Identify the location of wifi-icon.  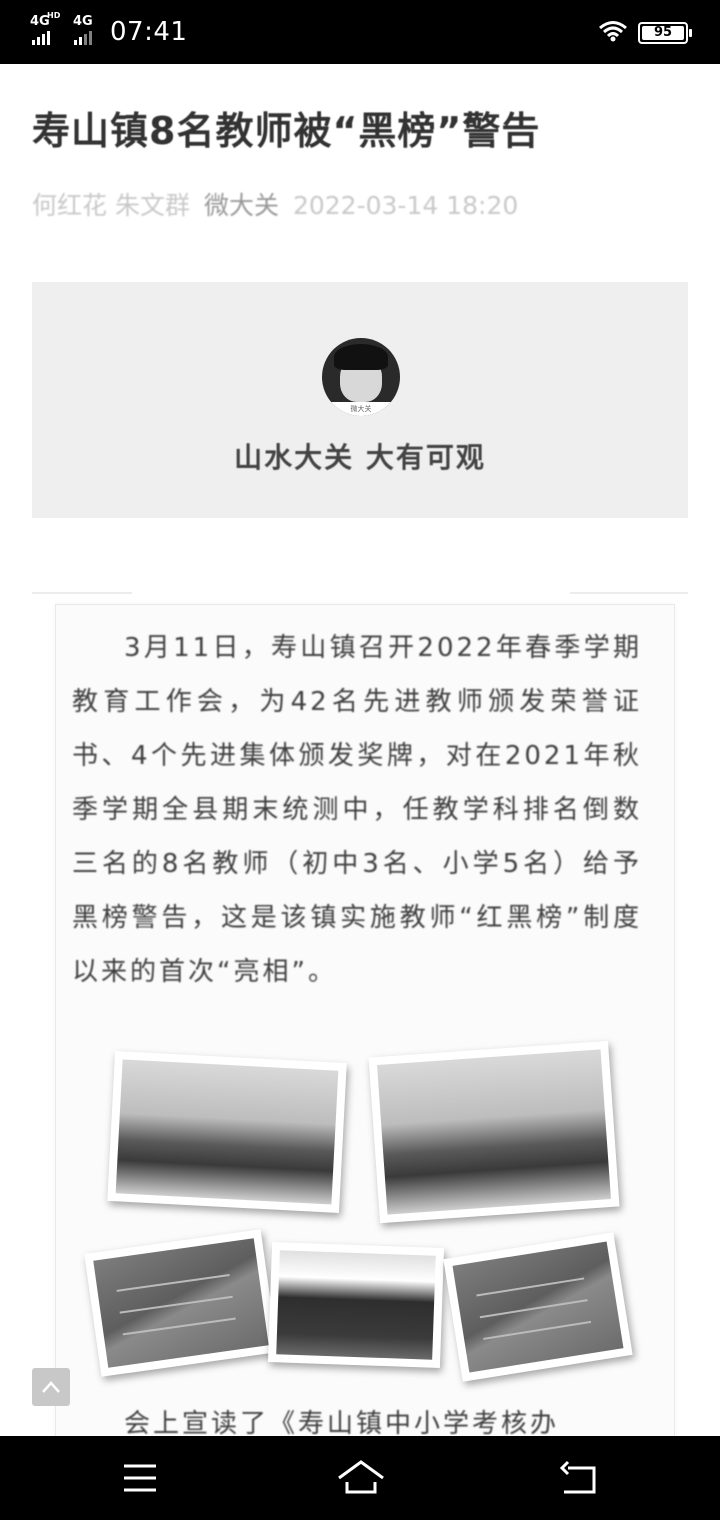
(613, 31).